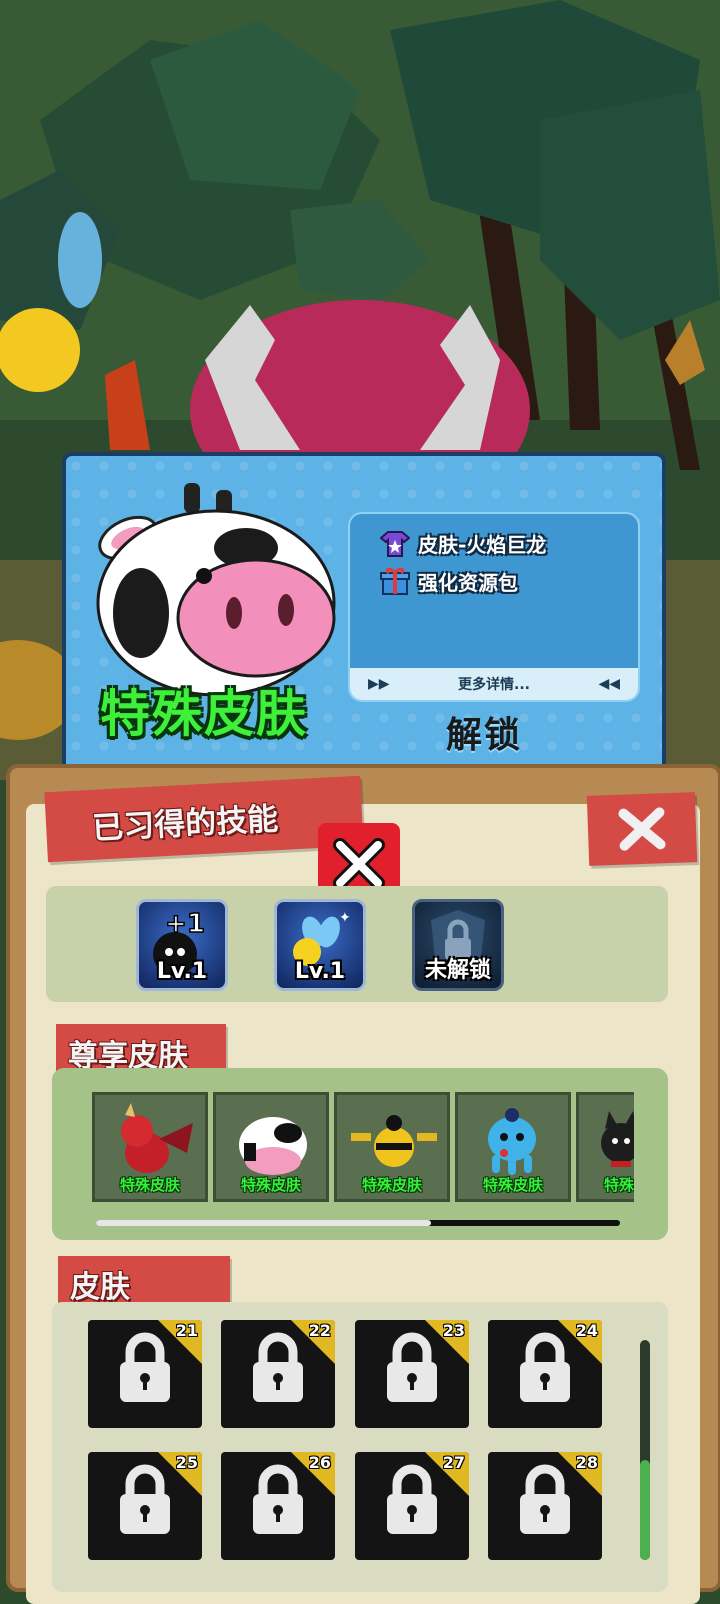 The width and height of the screenshot is (720, 1604). Describe the element at coordinates (100, 1287) in the screenshot. I see `skins-header-label: 皮肤` at that location.